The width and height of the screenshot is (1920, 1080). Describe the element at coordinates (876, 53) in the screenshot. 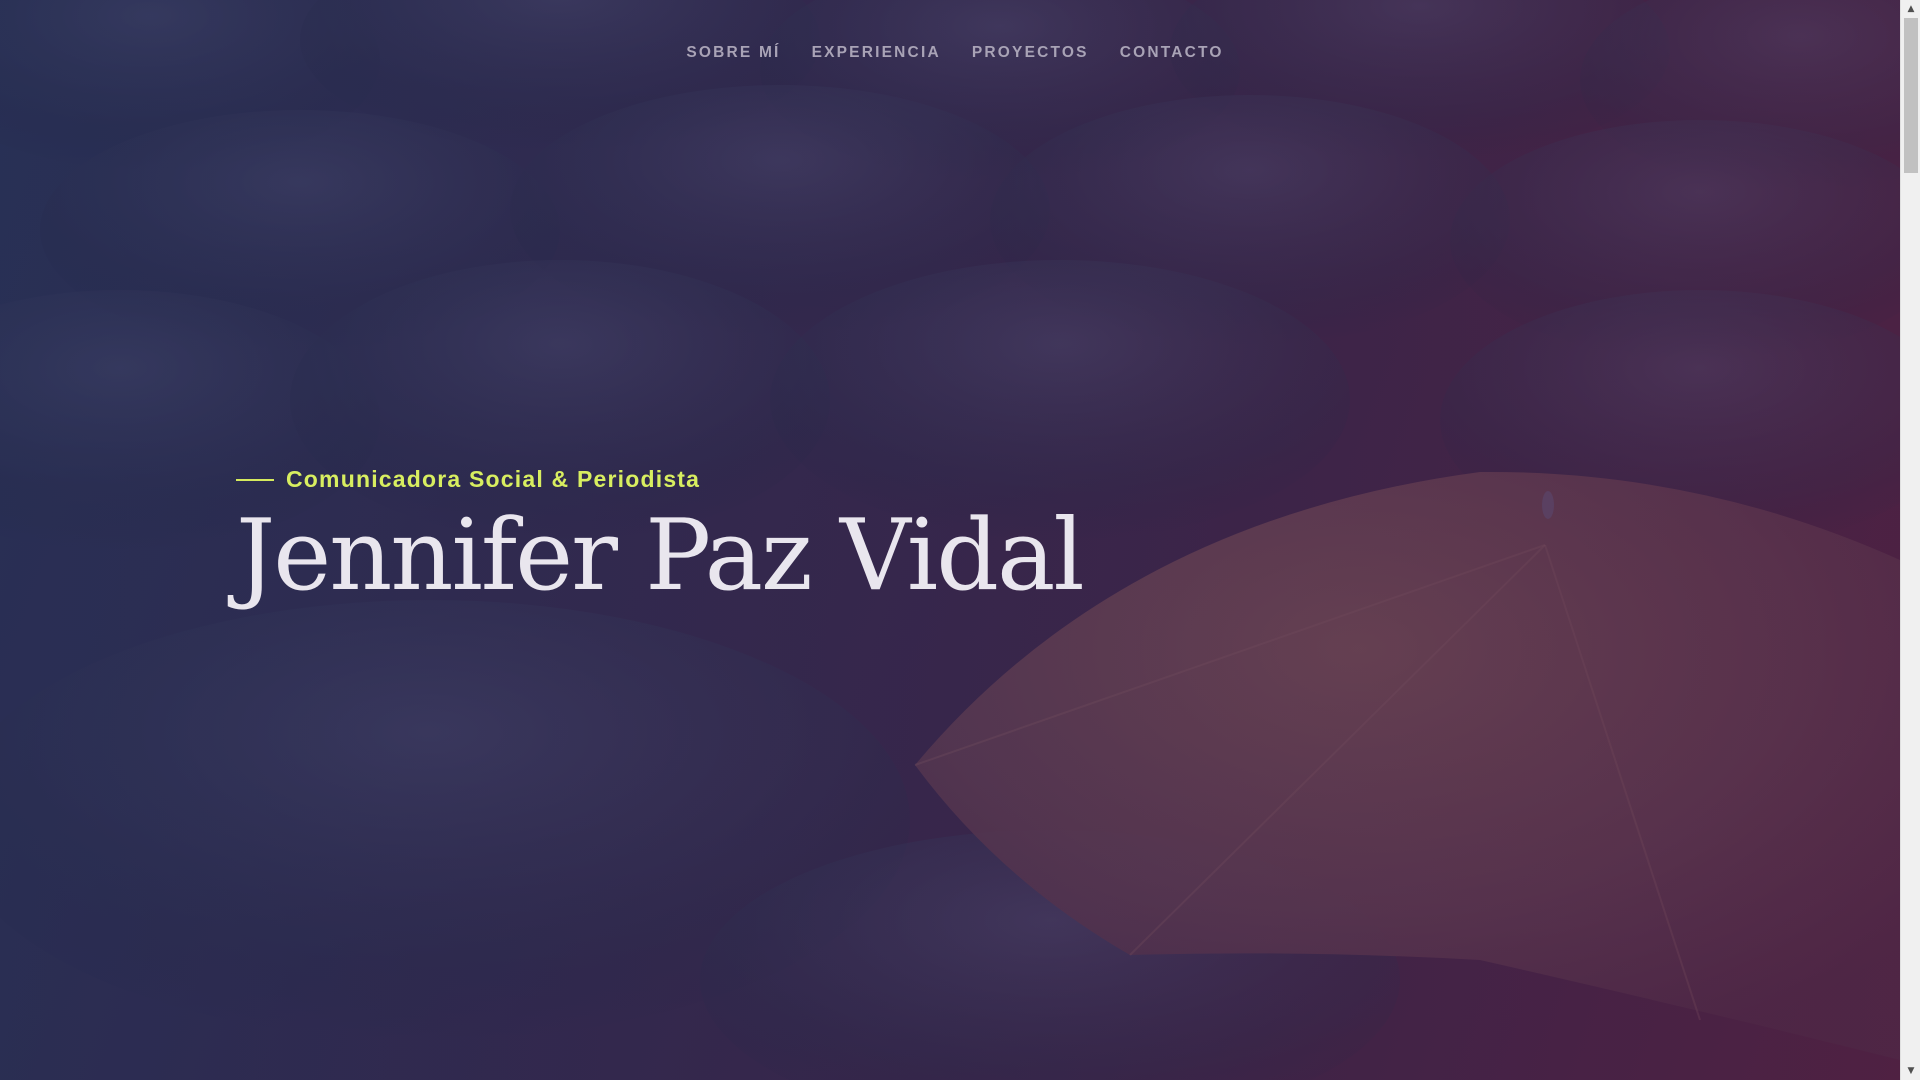

I see `nav-link-experiencia: EXPERIENCIA` at that location.